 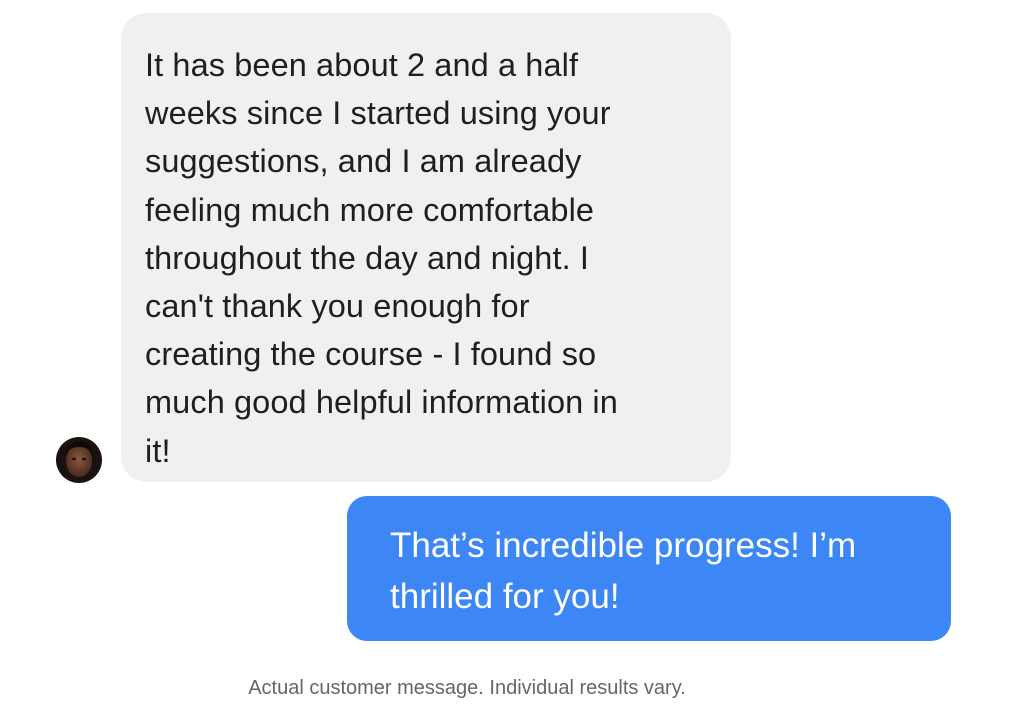 What do you see at coordinates (367, 257) in the screenshot?
I see `incoming-message-line: throughout the day and night. I` at bounding box center [367, 257].